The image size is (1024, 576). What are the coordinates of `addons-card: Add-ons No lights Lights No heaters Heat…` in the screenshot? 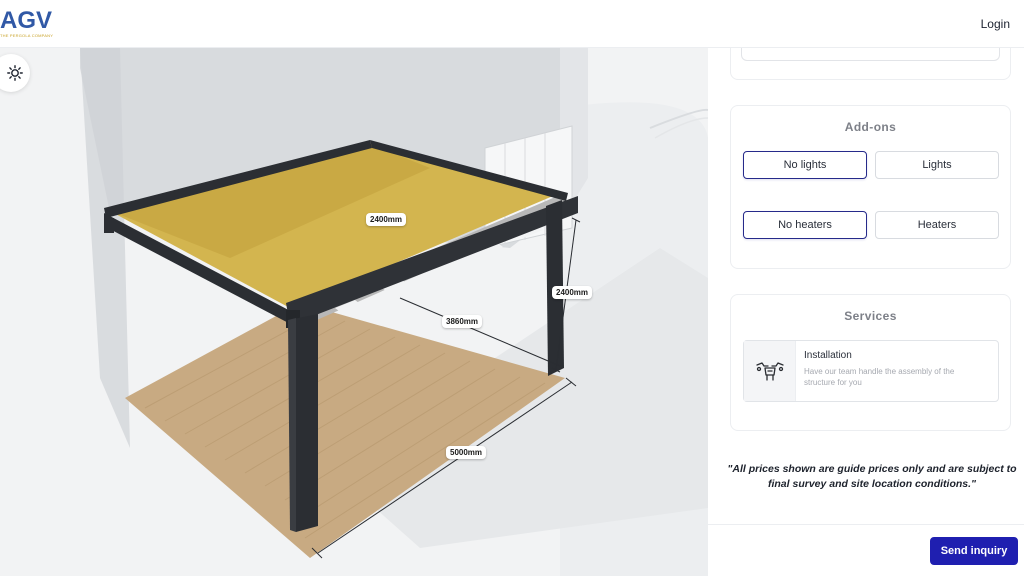 It's located at (870, 187).